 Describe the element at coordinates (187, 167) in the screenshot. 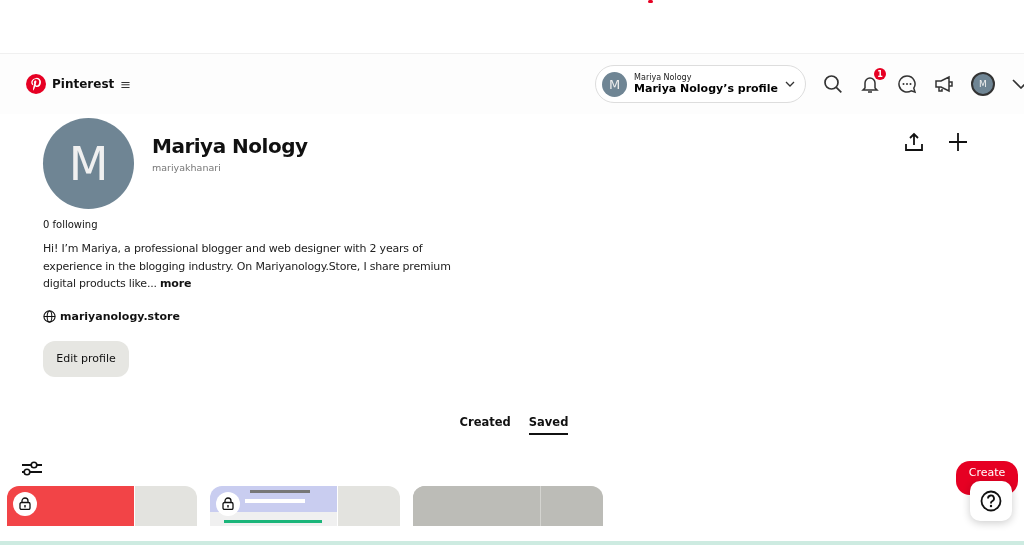

I see `username: mariyakhanari` at that location.